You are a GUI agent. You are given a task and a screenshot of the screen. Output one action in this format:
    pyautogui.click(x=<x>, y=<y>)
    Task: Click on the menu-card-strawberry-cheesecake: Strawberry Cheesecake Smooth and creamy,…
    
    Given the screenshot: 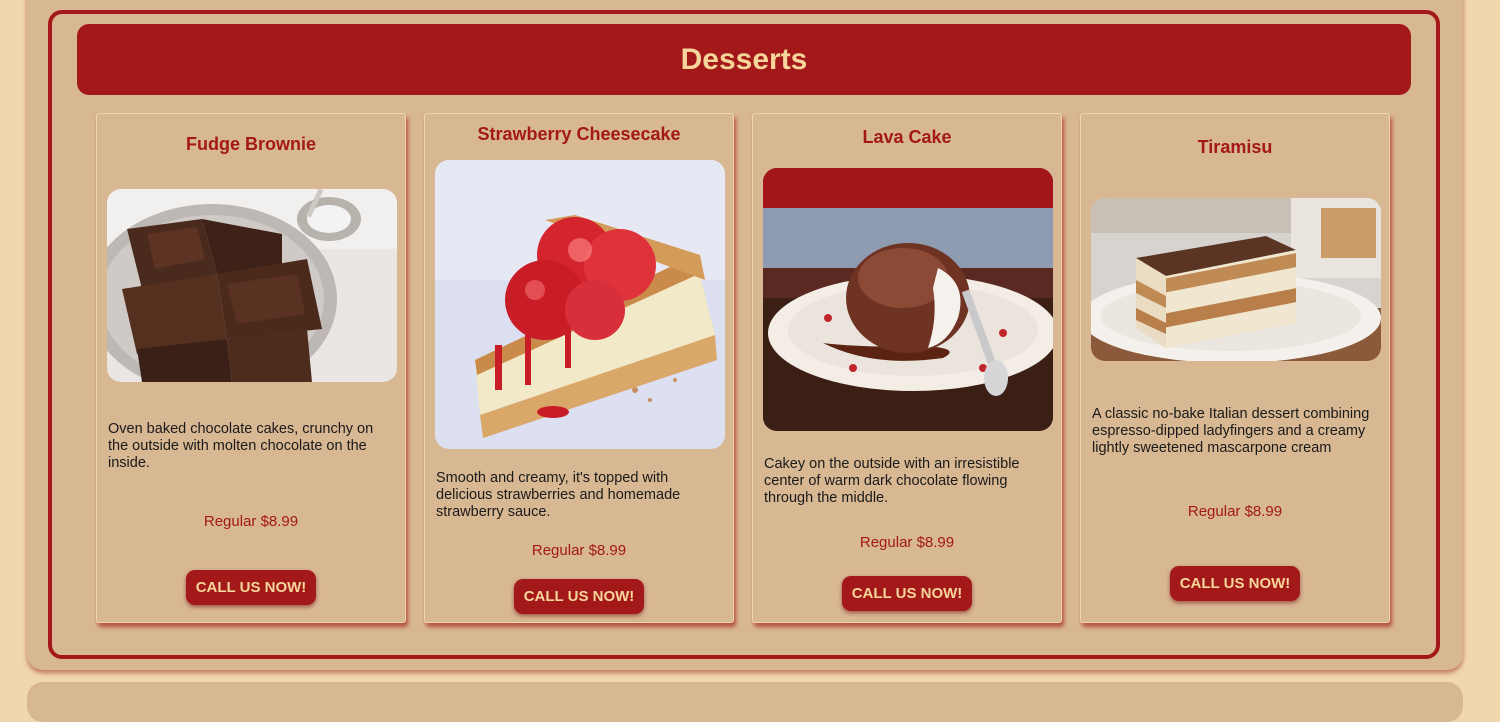 What is the action you would take?
    pyautogui.click(x=579, y=368)
    